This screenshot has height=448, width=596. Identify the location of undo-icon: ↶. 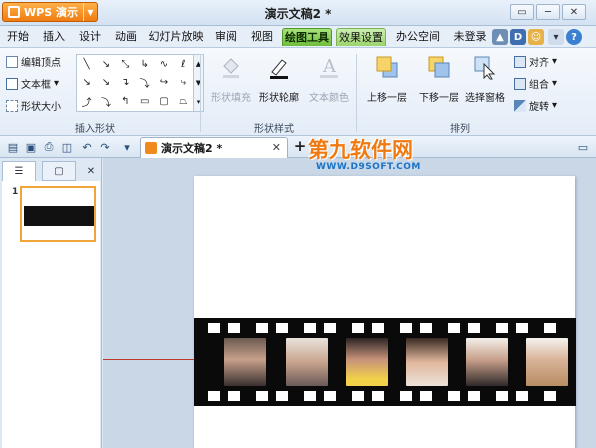
(87, 147).